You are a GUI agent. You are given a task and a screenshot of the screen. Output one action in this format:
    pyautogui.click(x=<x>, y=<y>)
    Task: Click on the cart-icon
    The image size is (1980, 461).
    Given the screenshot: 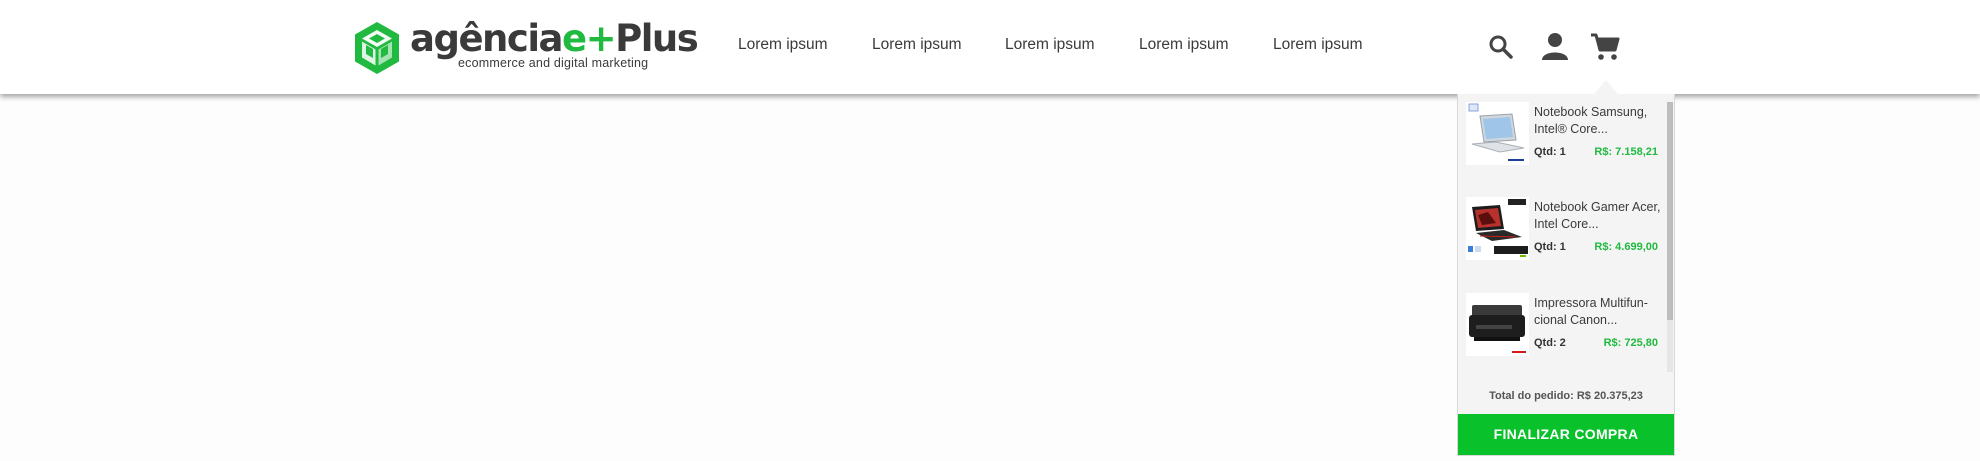 What is the action you would take?
    pyautogui.click(x=1605, y=47)
    